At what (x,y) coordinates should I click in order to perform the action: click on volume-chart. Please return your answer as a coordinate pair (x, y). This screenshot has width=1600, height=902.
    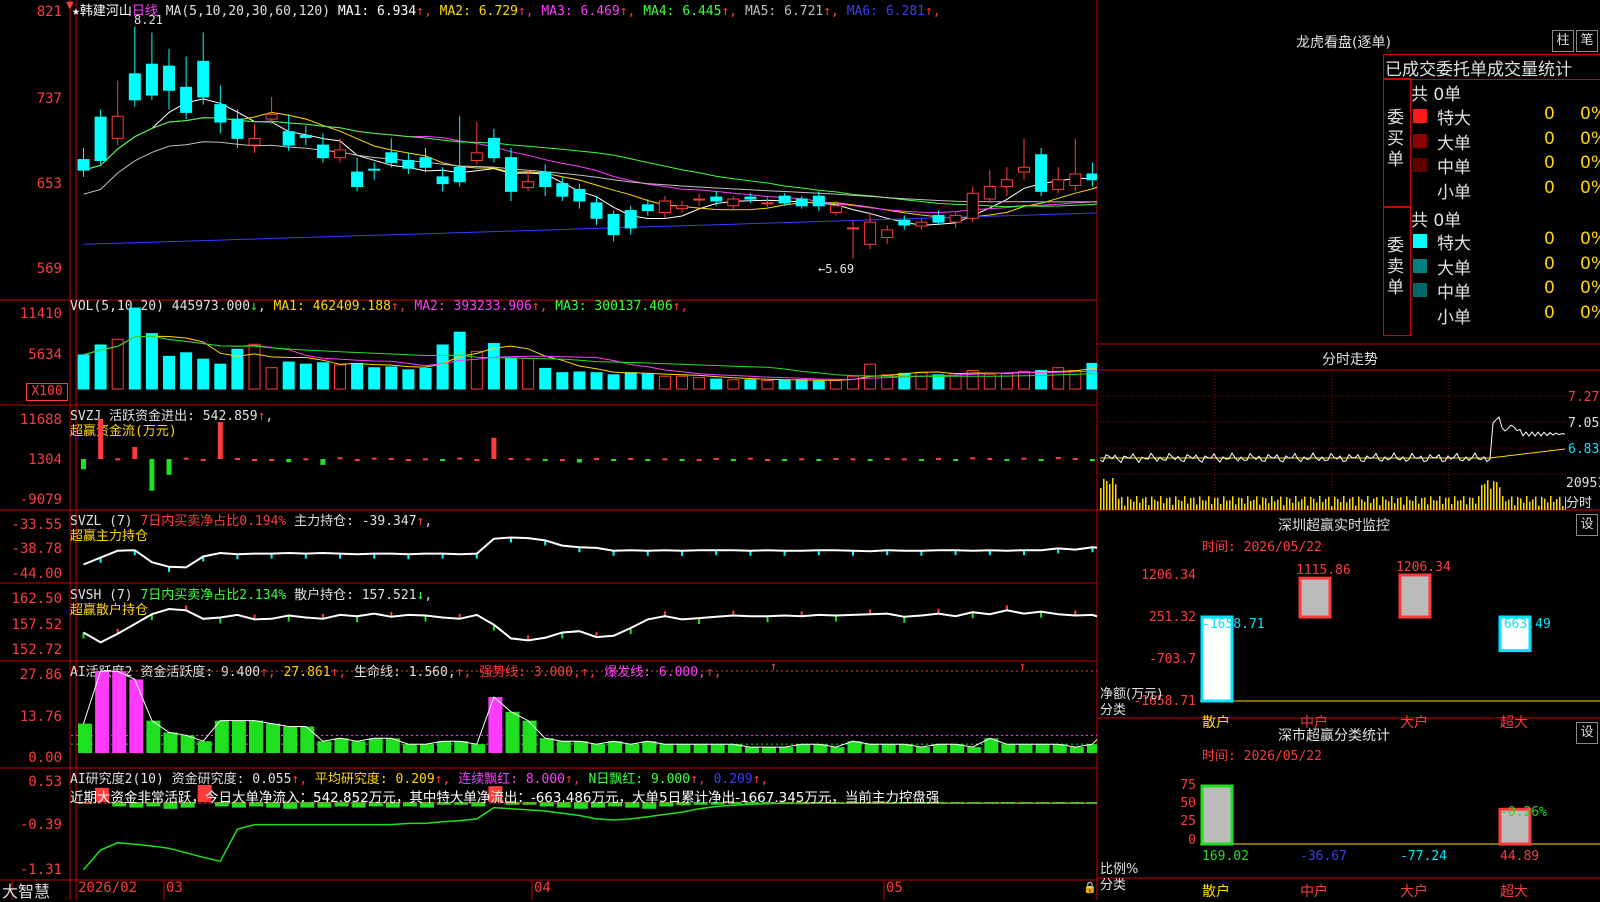
    Looking at the image, I should click on (584, 352).